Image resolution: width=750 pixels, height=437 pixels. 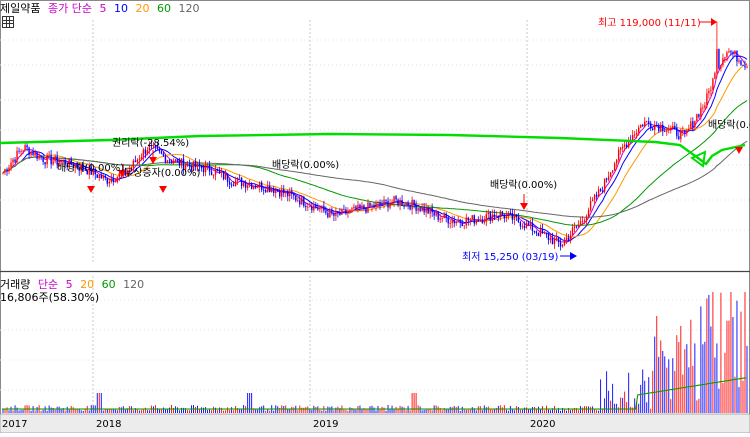 I want to click on volume-value: 16,806주(58.30%), so click(x=50, y=297).